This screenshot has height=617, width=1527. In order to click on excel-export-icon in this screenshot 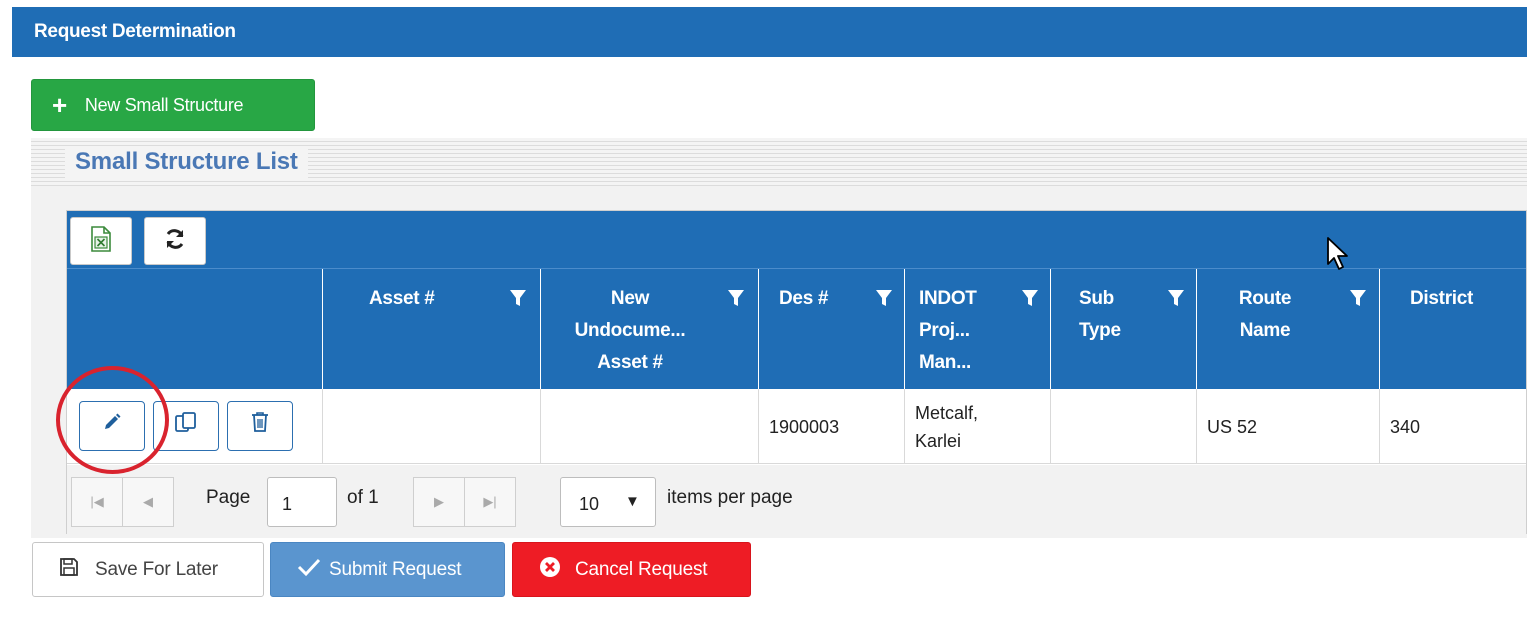, I will do `click(101, 241)`.